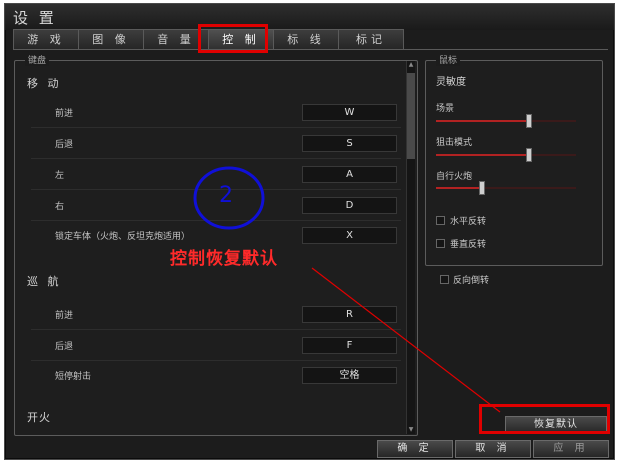 Image resolution: width=617 pixels, height=461 pixels. I want to click on annotation-arrow-line, so click(406, 340).